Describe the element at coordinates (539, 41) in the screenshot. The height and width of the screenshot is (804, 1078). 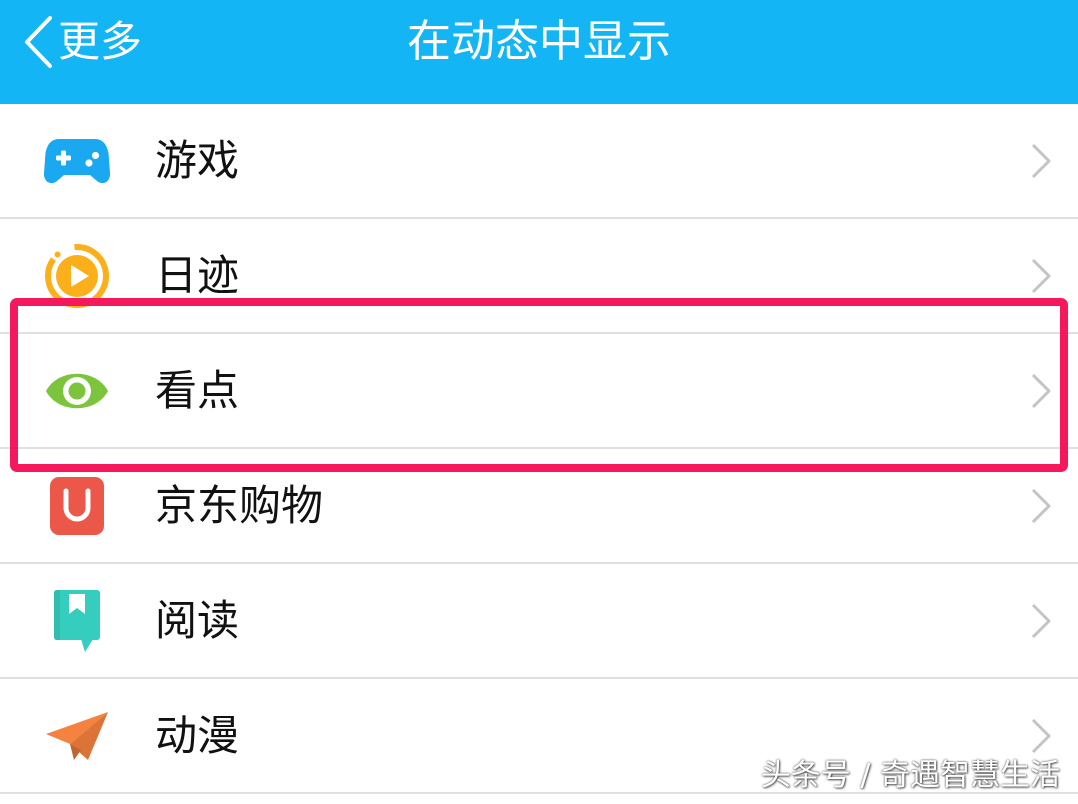
I see `page-title: 在动态中显示` at that location.